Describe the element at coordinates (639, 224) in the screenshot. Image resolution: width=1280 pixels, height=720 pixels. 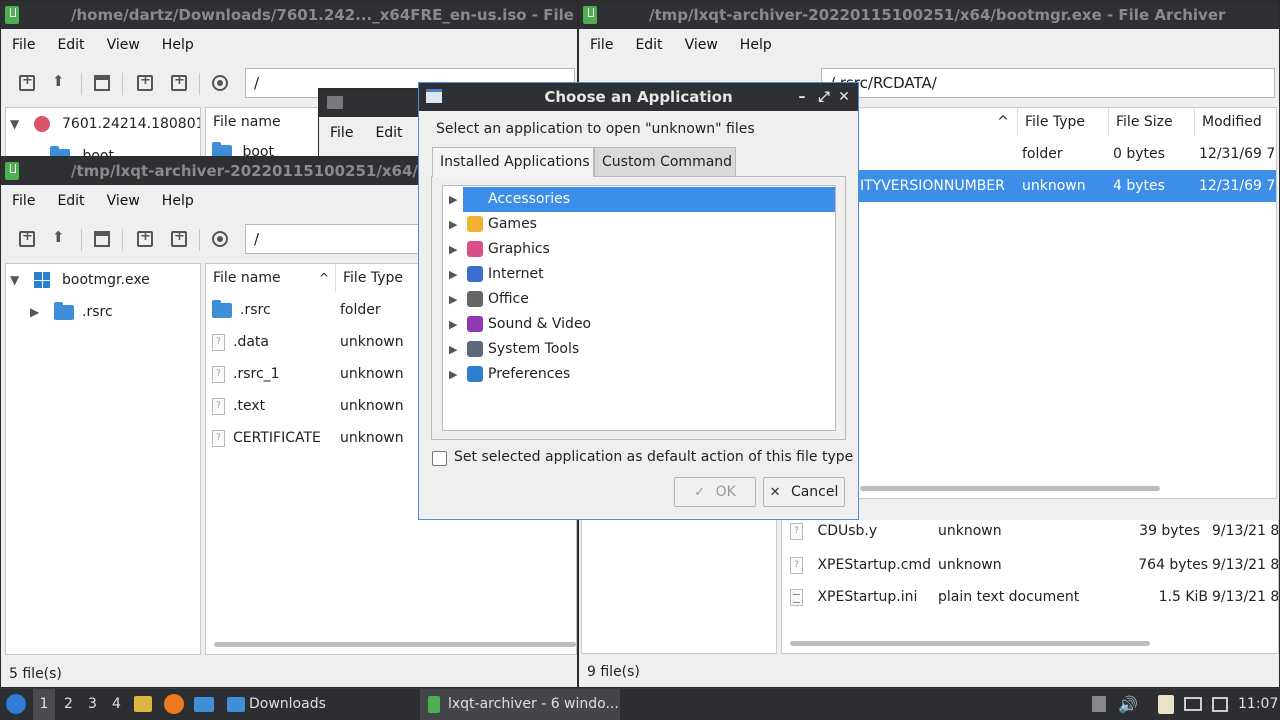
I see `category-item: ▶ Games` at that location.